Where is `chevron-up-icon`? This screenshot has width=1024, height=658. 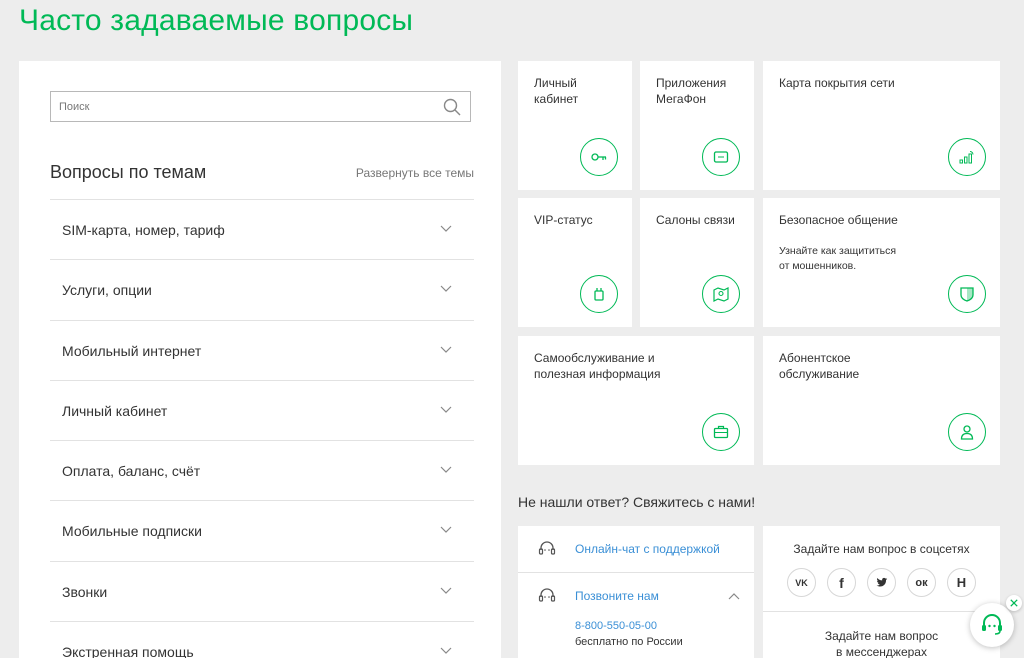 chevron-up-icon is located at coordinates (734, 596).